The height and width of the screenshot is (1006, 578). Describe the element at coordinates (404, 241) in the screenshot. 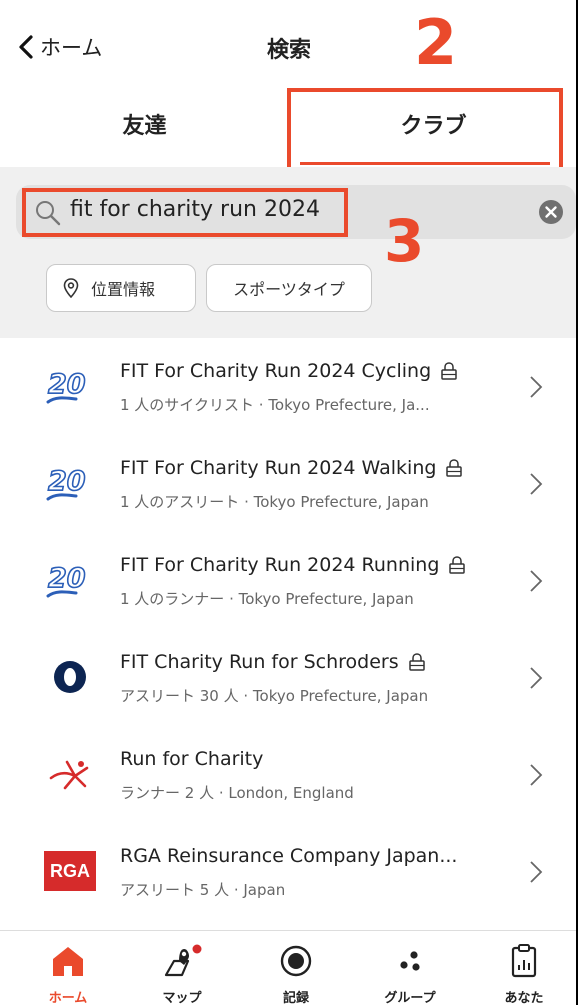

I see `annotation-number-3: 3` at that location.